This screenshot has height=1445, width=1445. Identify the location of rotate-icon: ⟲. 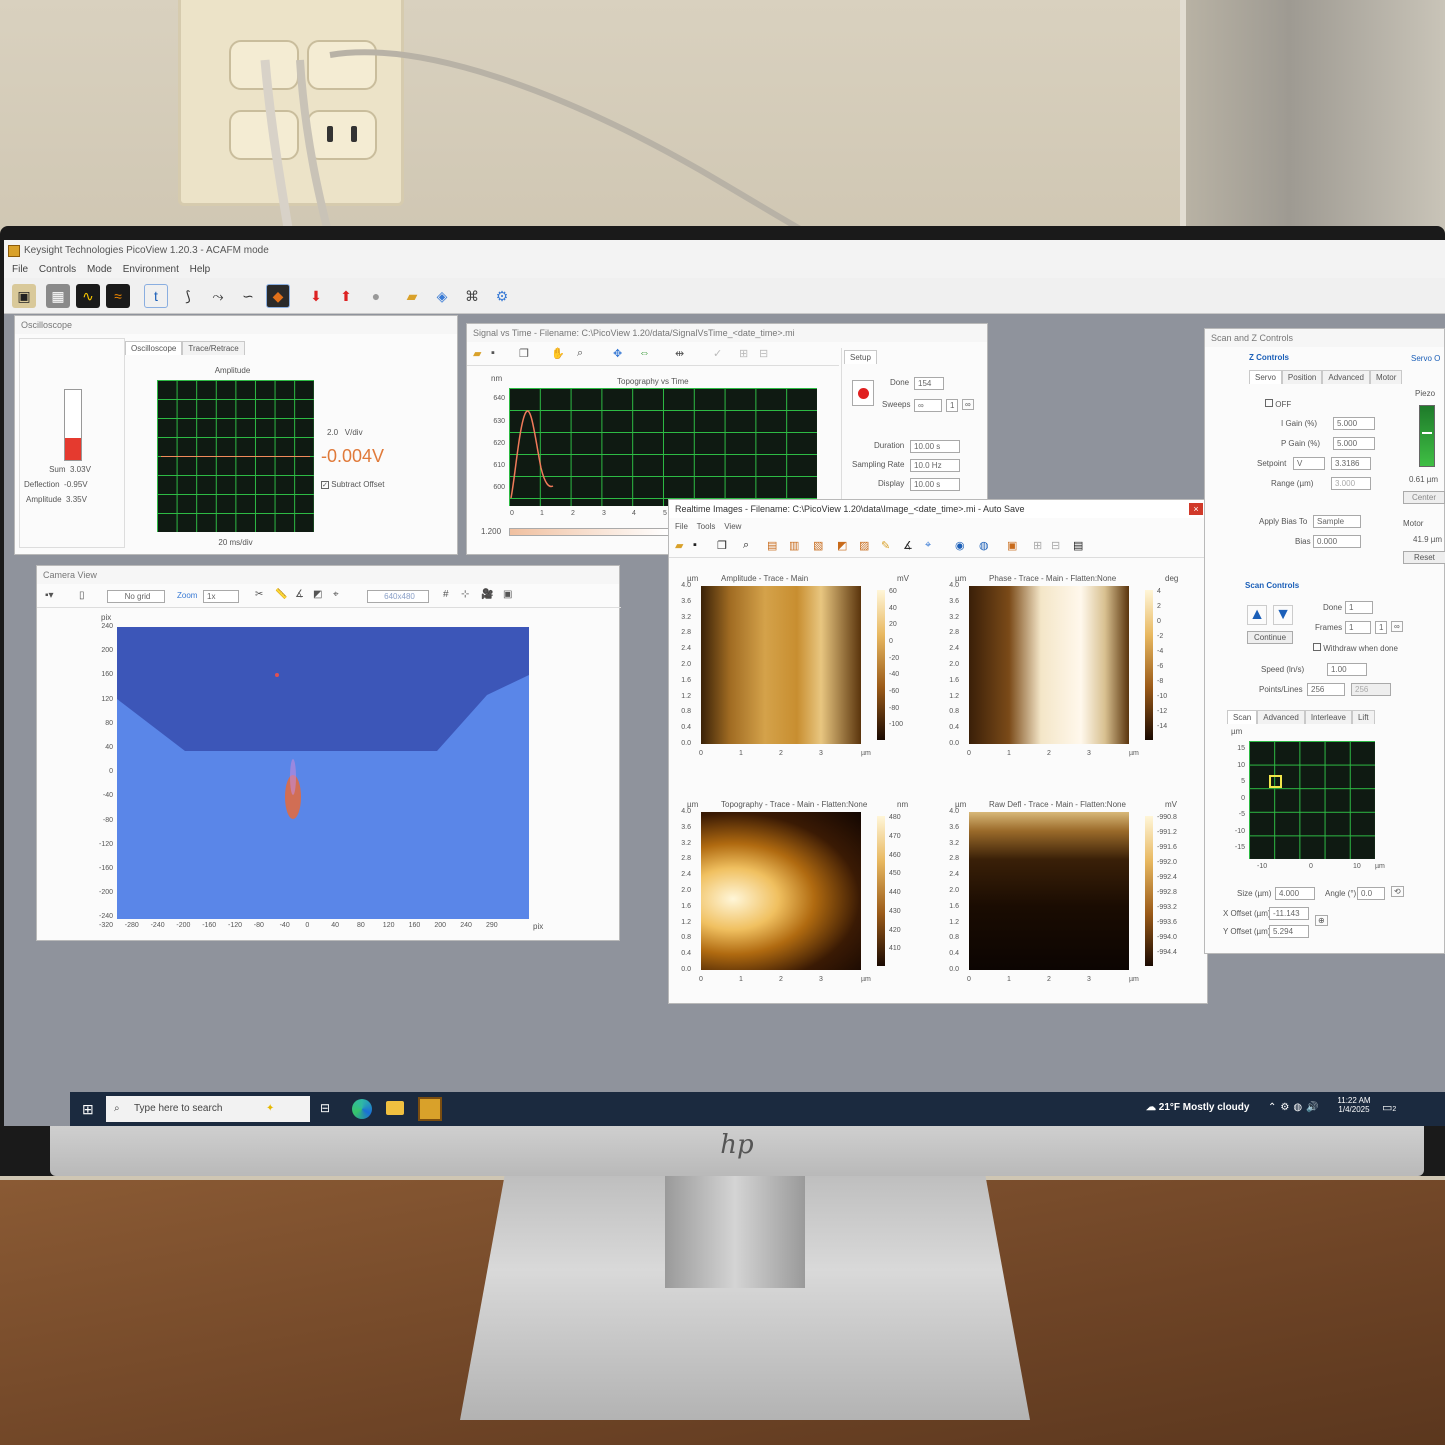
(1397, 891).